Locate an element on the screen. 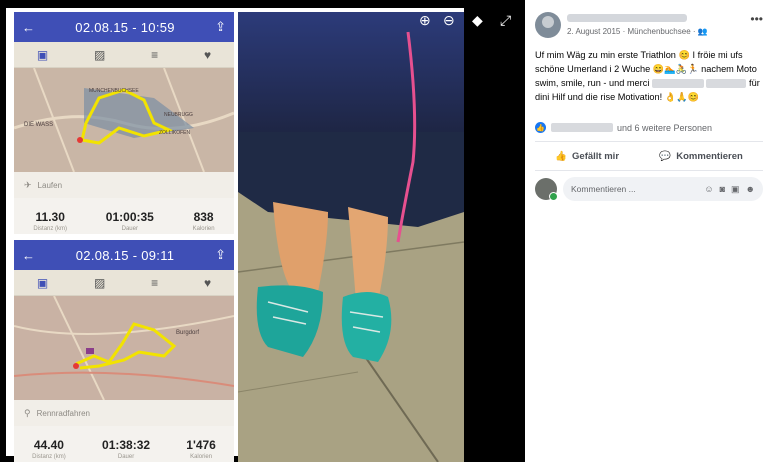 The height and width of the screenshot is (462, 773). stat-distance: 44.40 Distanz (km) is located at coordinates (49, 449).